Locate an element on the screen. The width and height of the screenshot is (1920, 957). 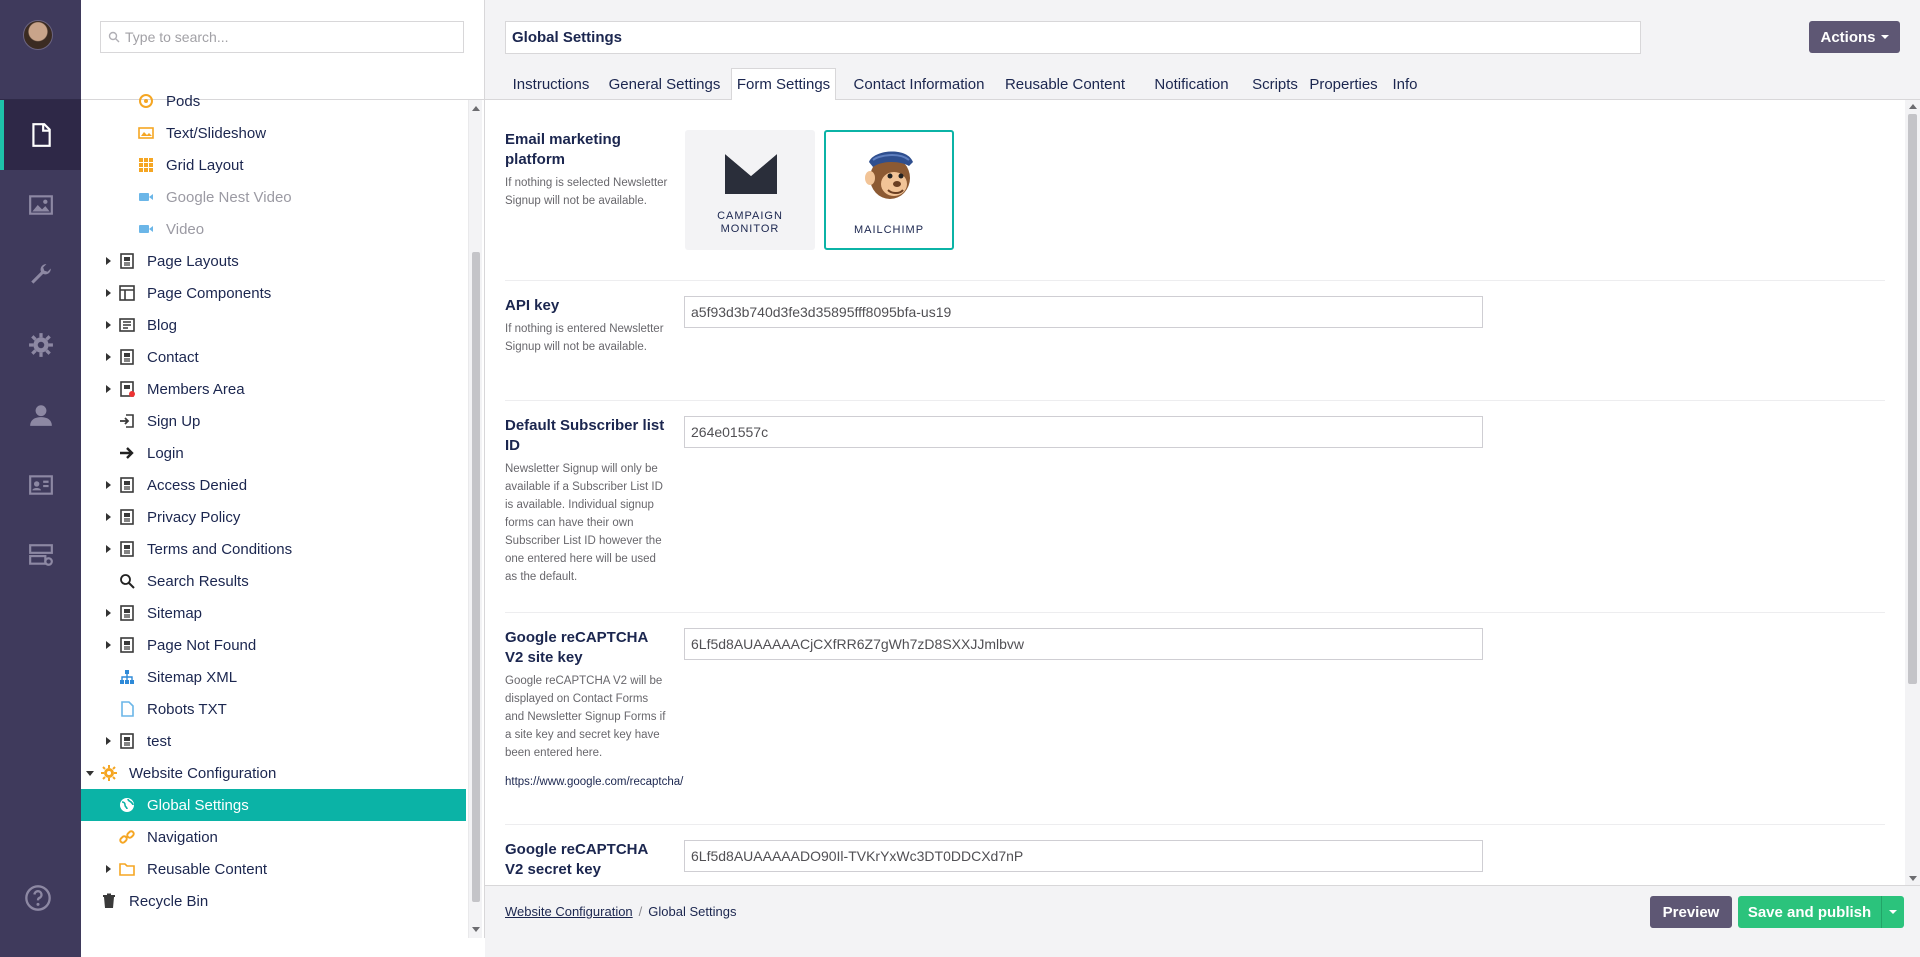
page-icon is located at coordinates (127, 517).